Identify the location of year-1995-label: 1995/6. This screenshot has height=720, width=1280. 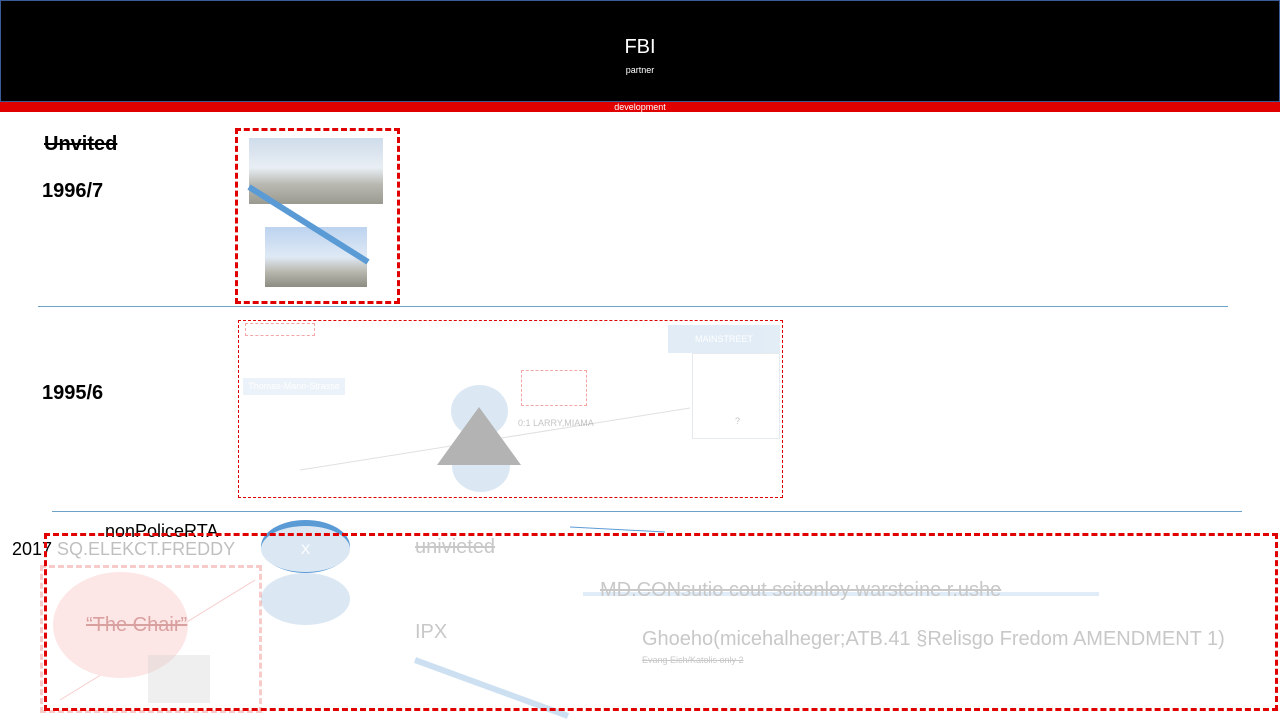
(73, 393).